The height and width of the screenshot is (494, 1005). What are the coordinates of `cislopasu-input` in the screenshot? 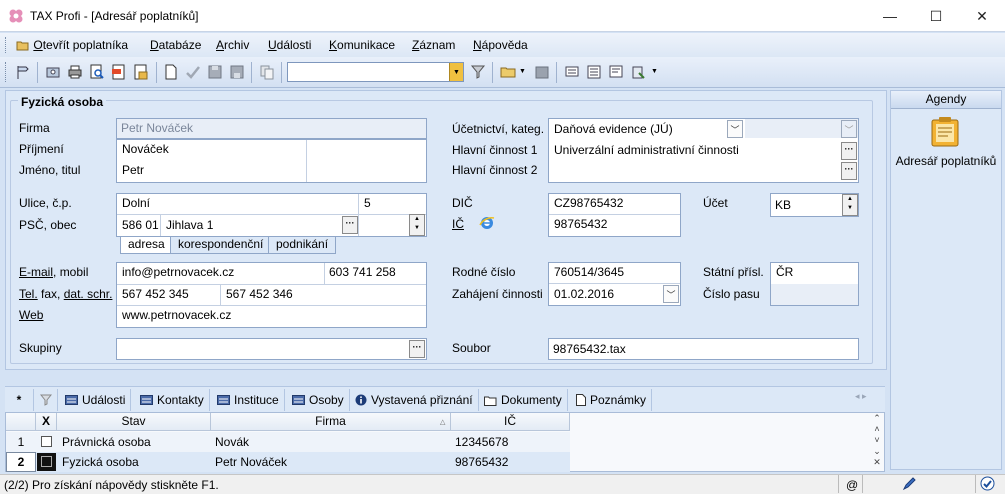 It's located at (814, 294).